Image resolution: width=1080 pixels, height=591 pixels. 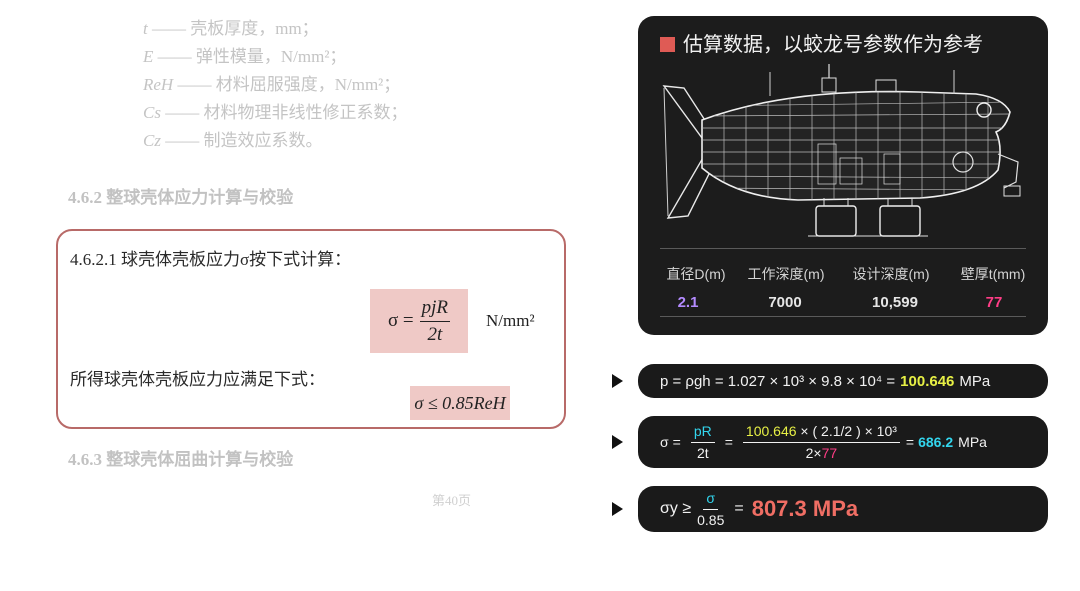 I want to click on submarine-wireframe-image, so click(x=841, y=150).